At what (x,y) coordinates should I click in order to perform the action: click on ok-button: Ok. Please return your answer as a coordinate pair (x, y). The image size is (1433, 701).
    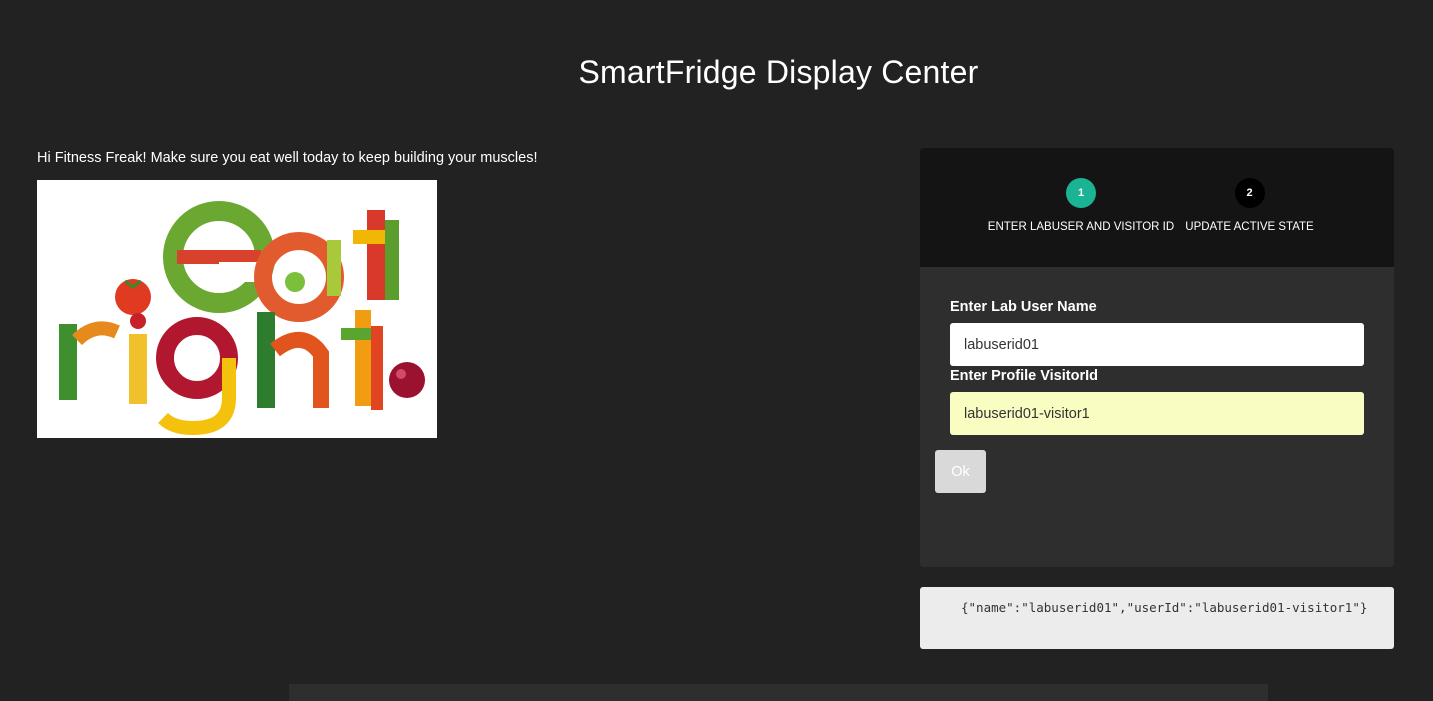
    Looking at the image, I should click on (960, 471).